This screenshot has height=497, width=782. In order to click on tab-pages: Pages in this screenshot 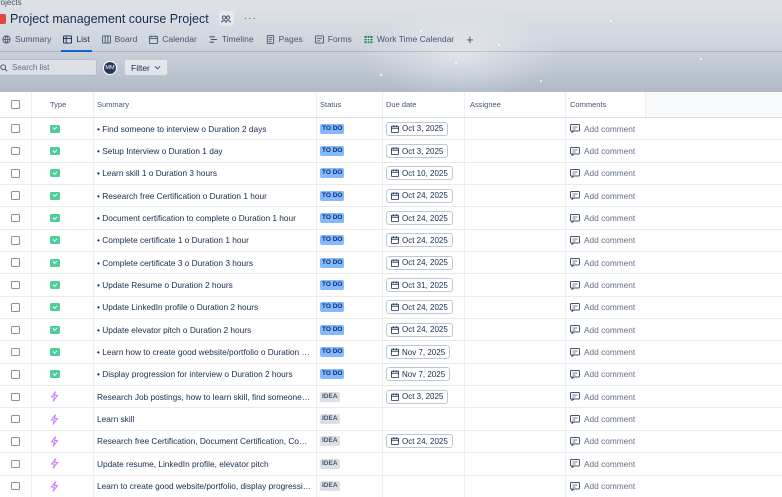, I will do `click(284, 39)`.